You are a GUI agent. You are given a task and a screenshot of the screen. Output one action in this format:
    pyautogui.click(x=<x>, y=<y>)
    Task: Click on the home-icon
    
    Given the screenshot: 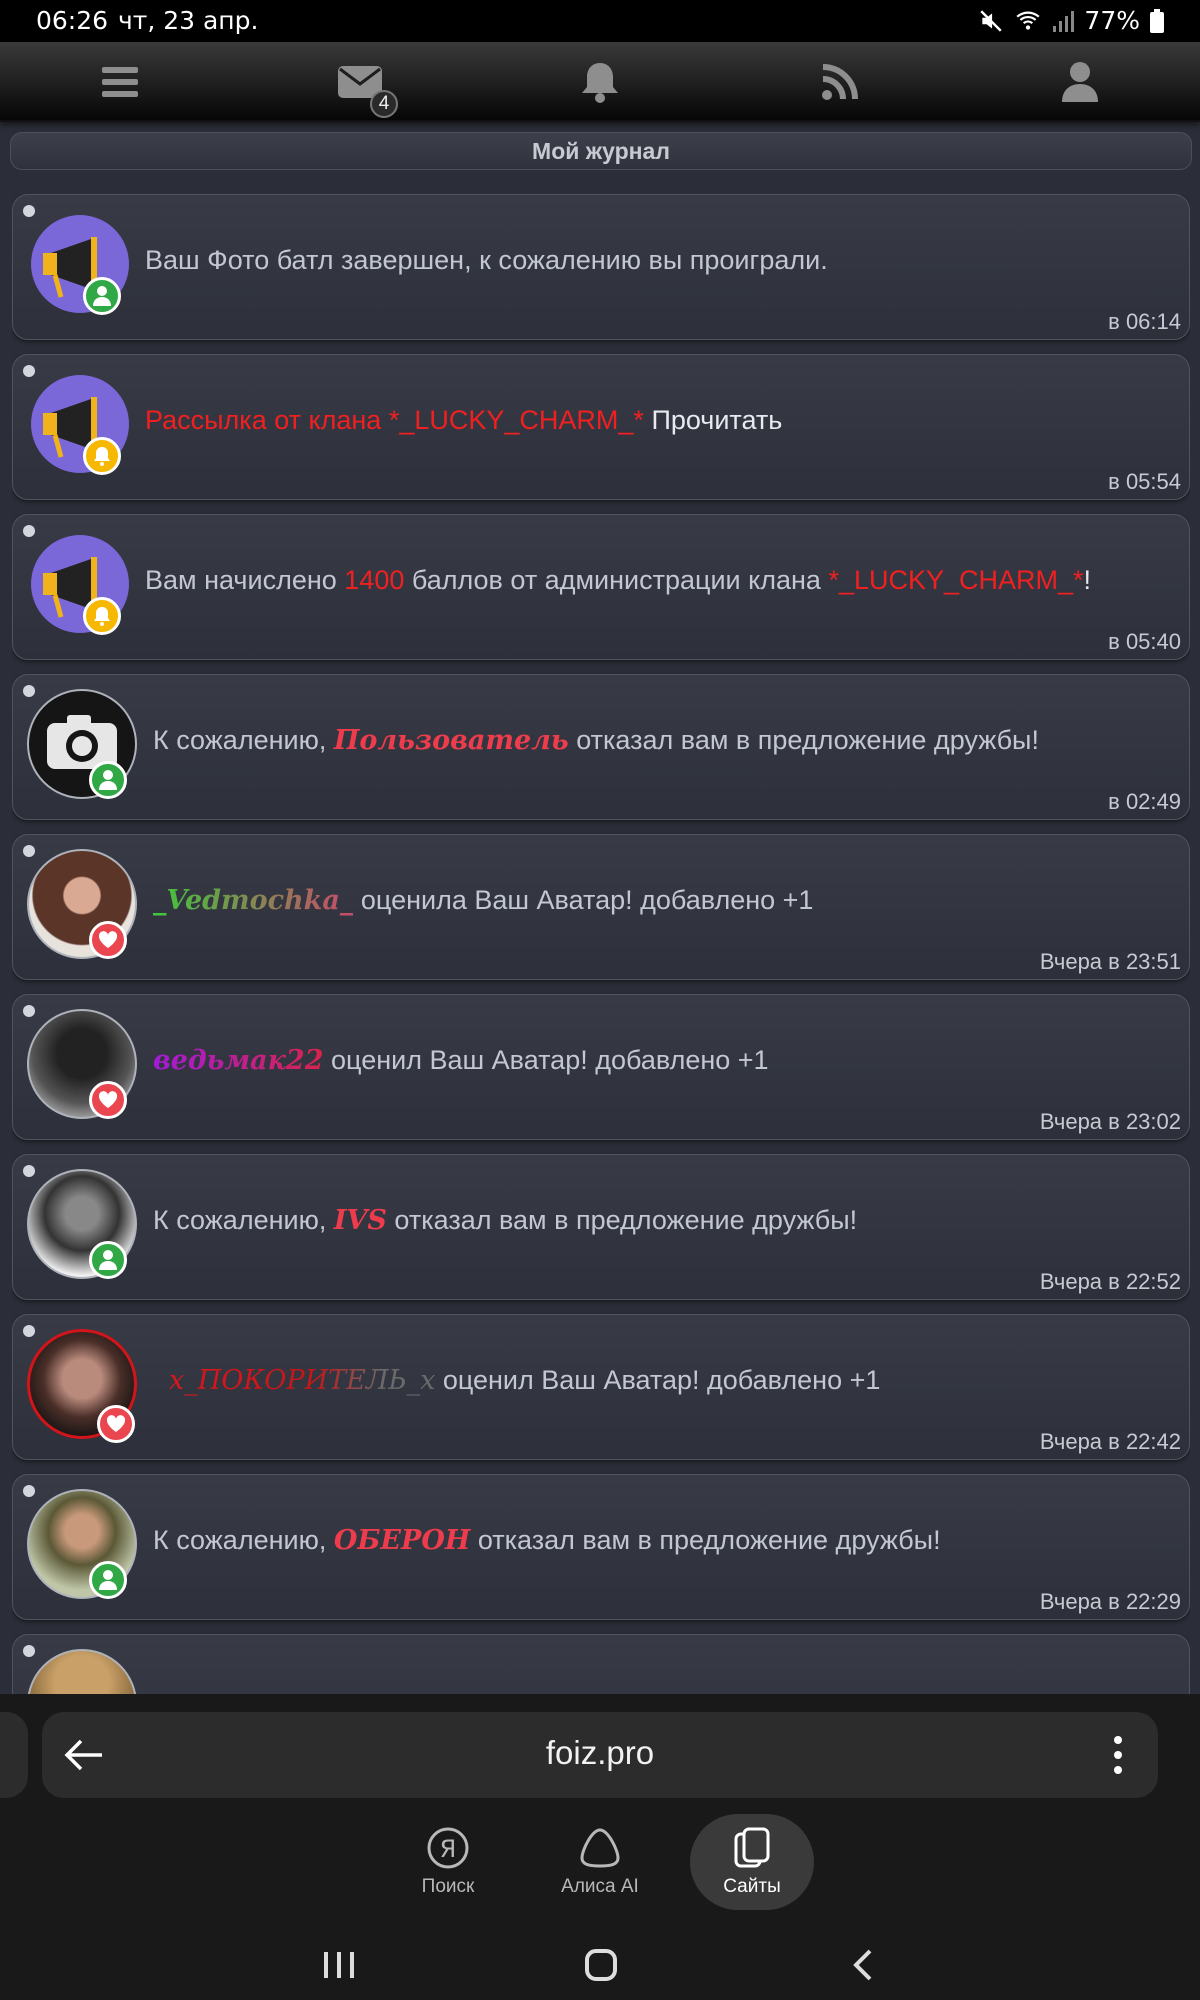 What is the action you would take?
    pyautogui.click(x=601, y=1965)
    